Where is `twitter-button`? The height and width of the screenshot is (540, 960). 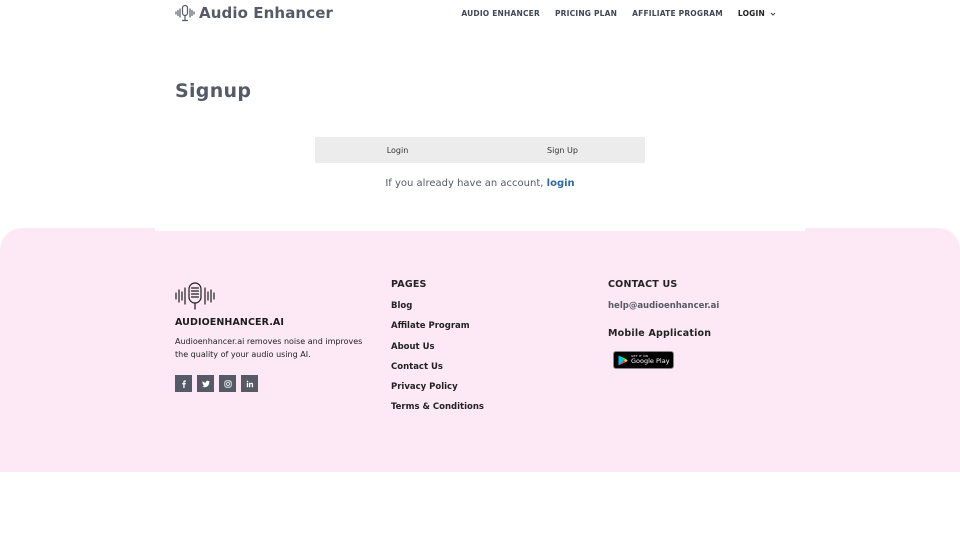
twitter-button is located at coordinates (205, 383).